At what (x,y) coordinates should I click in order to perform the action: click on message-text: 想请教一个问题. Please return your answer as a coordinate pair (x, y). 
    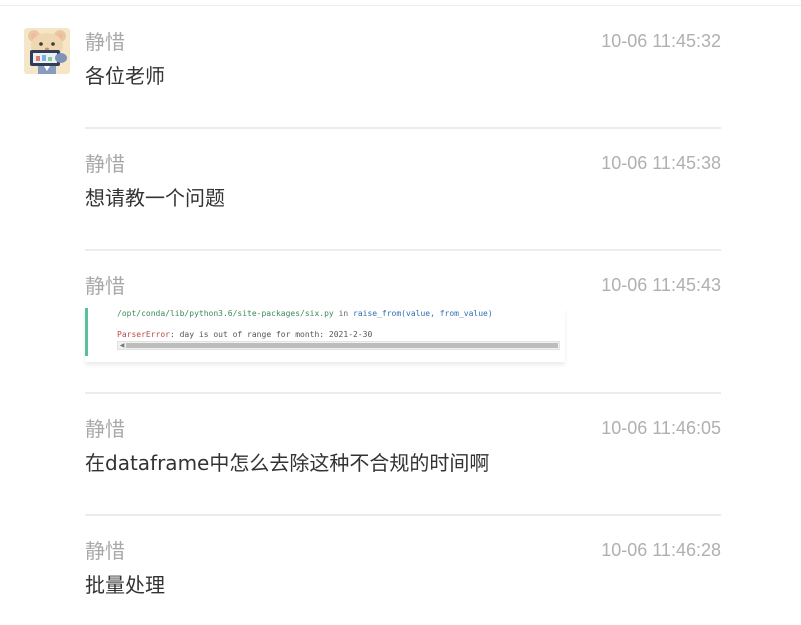
    Looking at the image, I should click on (155, 198).